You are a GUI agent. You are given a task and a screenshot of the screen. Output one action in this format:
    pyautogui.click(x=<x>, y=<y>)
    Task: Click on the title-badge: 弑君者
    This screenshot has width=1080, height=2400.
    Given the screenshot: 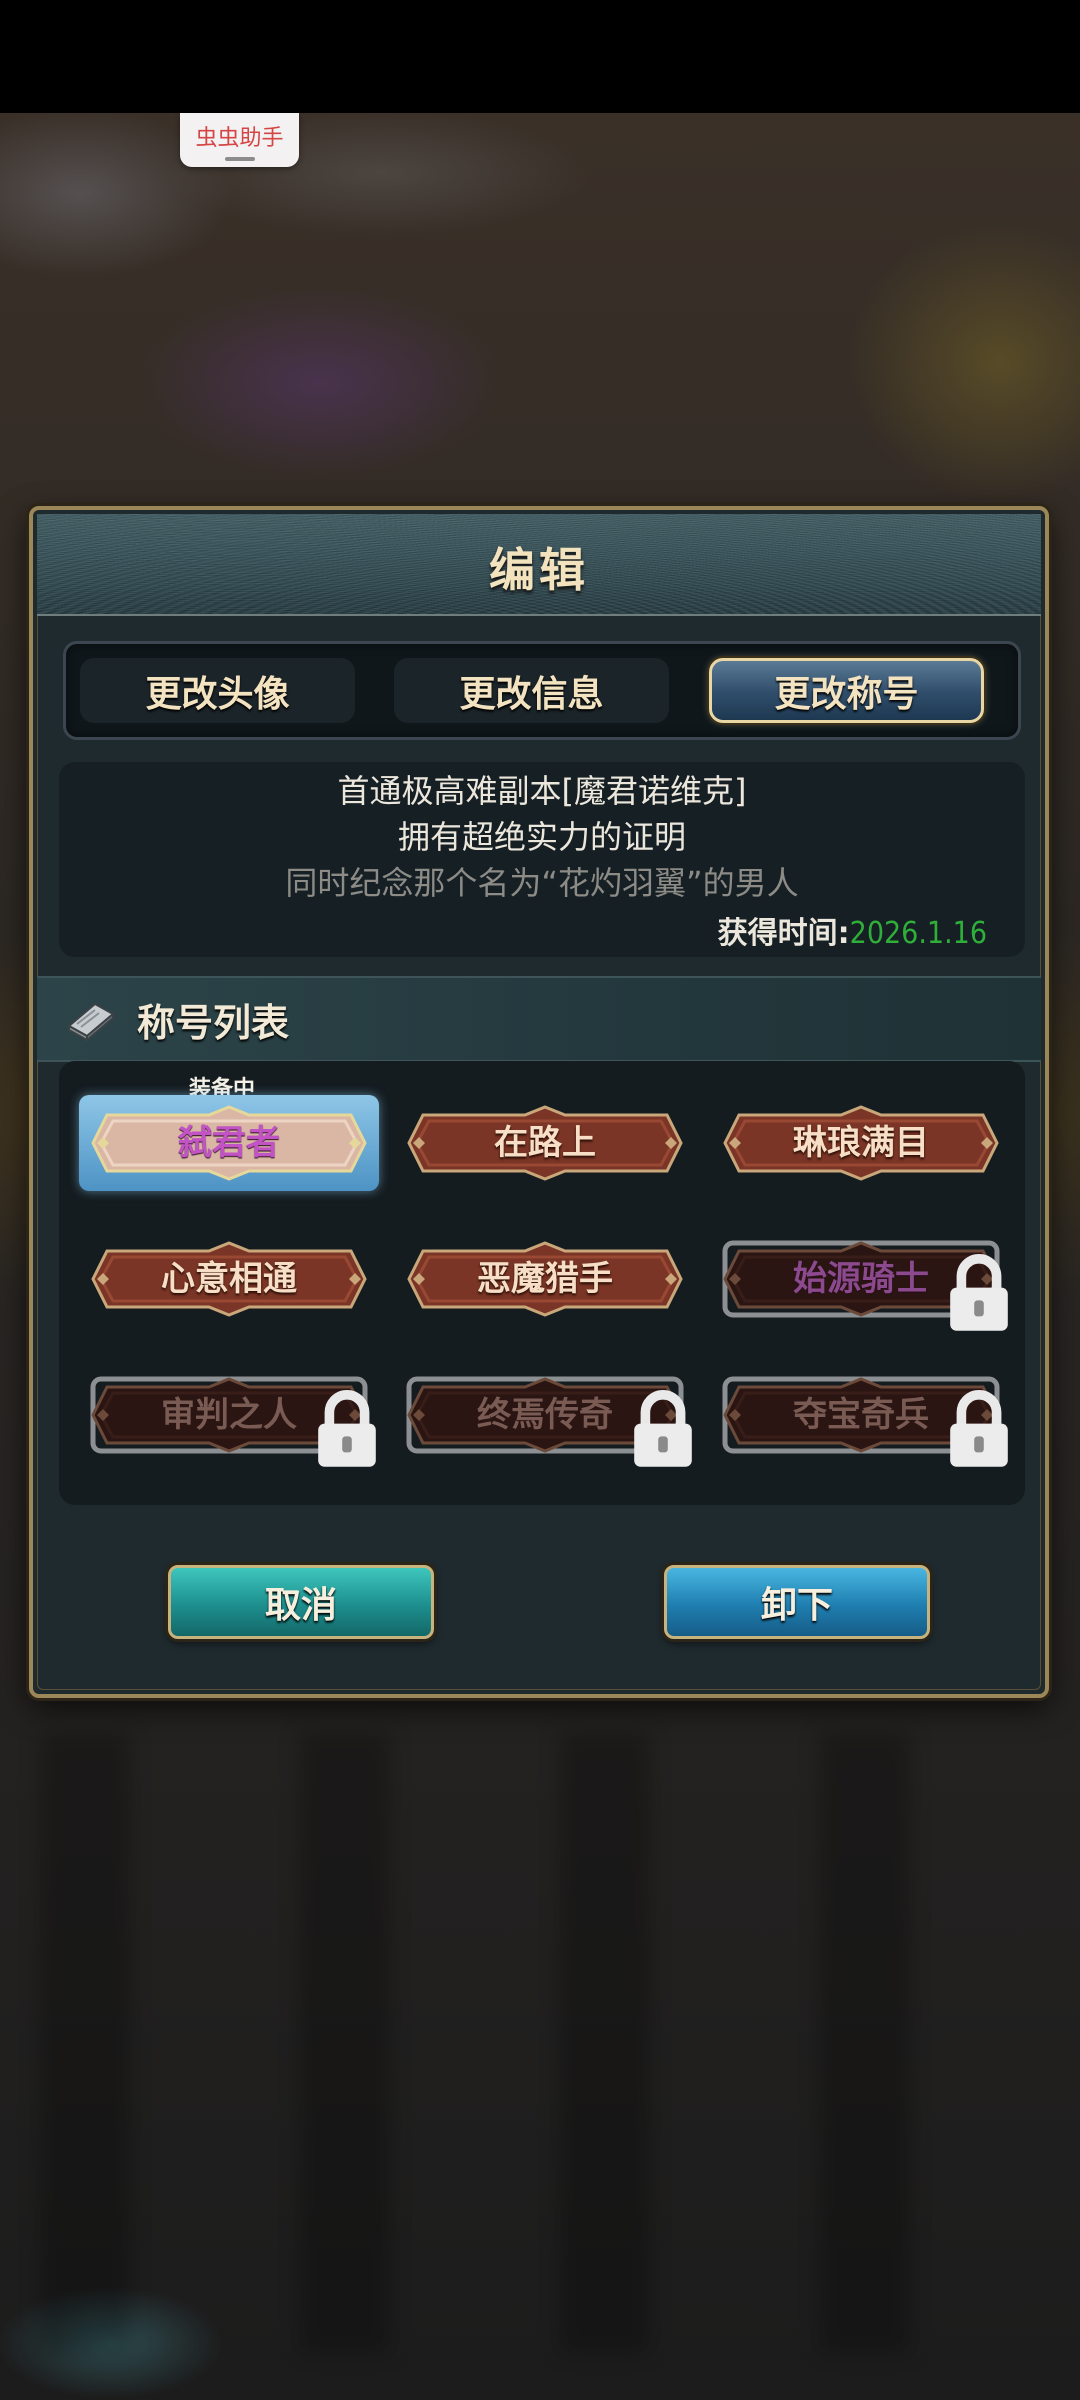 What is the action you would take?
    pyautogui.click(x=229, y=1143)
    